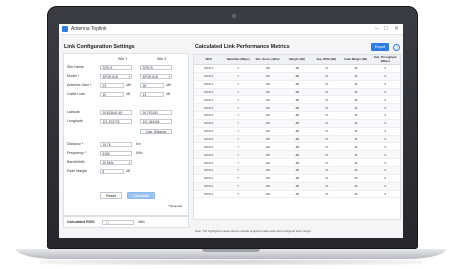 Image resolution: width=462 pixels, height=269 pixels. I want to click on distance-input: 15.76, so click(116, 144).